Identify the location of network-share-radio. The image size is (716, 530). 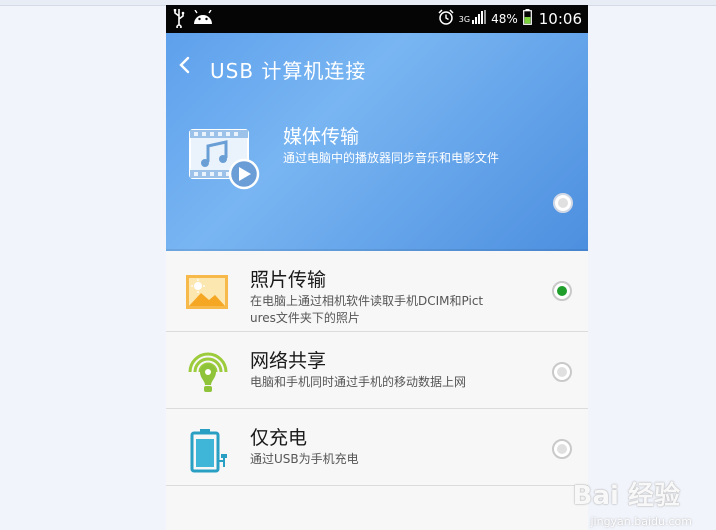
(562, 372).